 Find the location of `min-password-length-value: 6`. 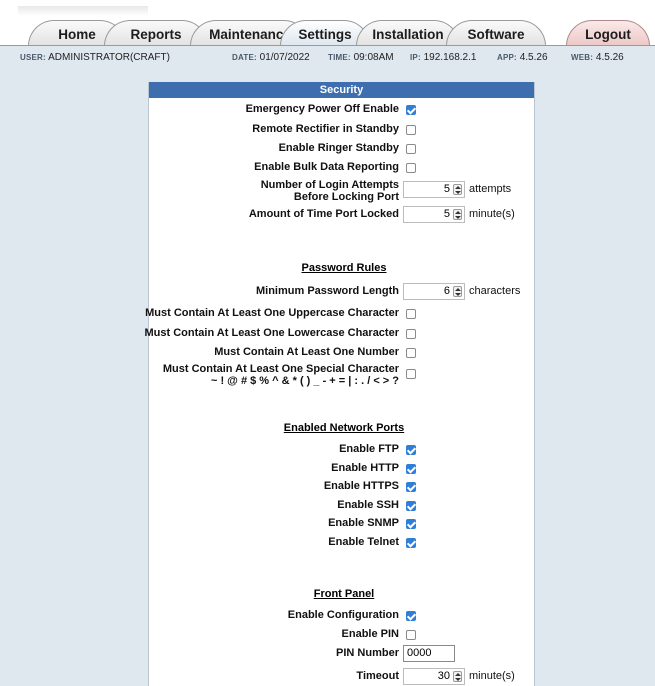

min-password-length-value: 6 is located at coordinates (446, 291).